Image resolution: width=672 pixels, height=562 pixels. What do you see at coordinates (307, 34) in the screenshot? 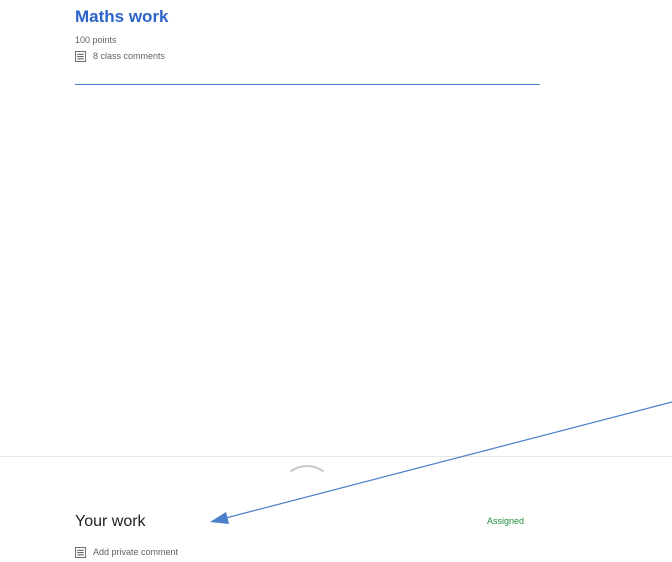
I see `assignment-header: Maths work 100 points 8 class comments` at bounding box center [307, 34].